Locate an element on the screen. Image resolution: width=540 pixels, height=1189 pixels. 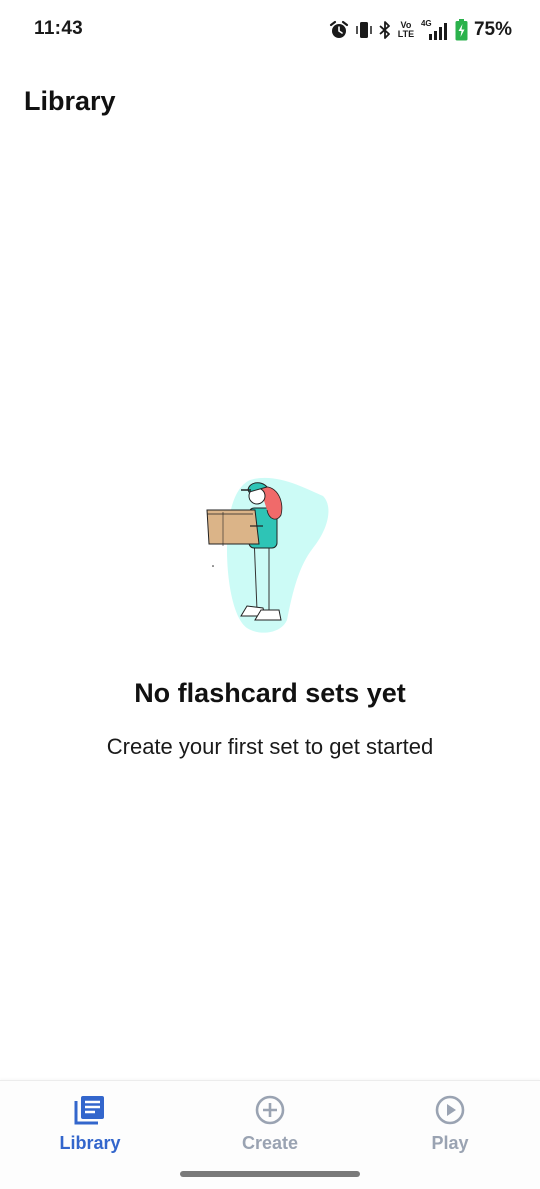
battery-percent: 75% is located at coordinates (492, 29).